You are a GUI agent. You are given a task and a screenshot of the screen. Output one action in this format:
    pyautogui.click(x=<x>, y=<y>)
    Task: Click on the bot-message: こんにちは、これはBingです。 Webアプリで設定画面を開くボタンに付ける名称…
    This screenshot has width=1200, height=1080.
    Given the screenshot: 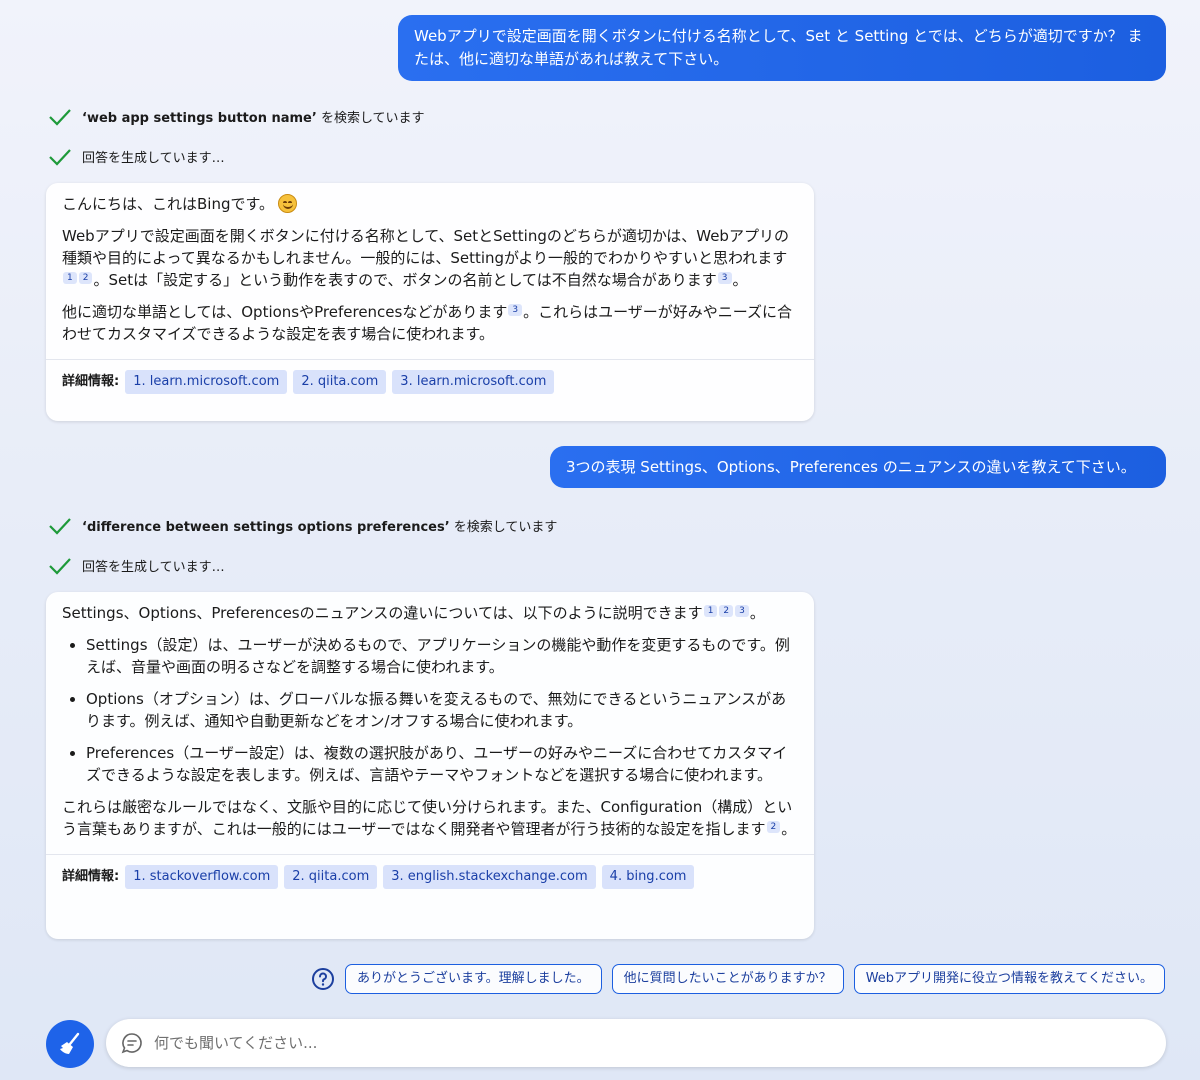 What is the action you would take?
    pyautogui.click(x=430, y=302)
    